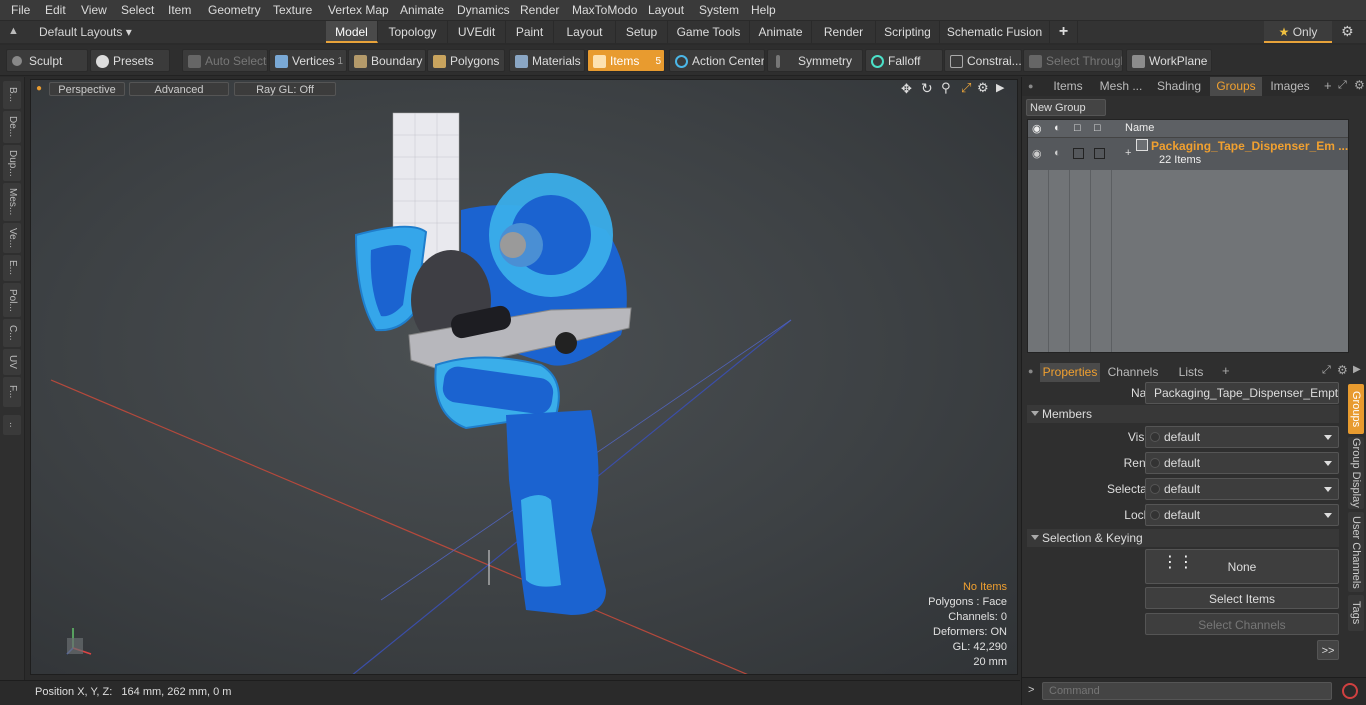 The height and width of the screenshot is (705, 1366). Describe the element at coordinates (234, 10) in the screenshot. I see `menu-geometry: Geometry` at that location.